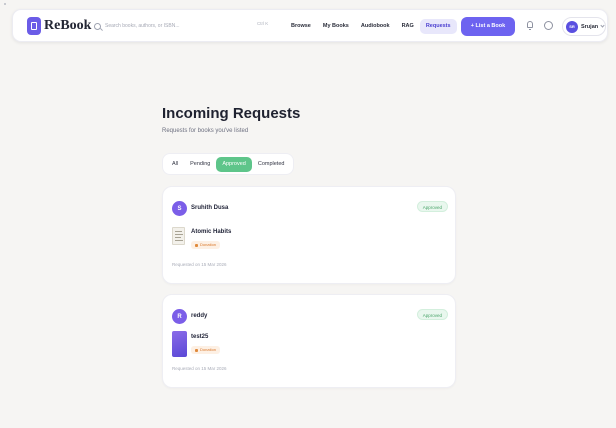 The height and width of the screenshot is (428, 616). Describe the element at coordinates (488, 26) in the screenshot. I see `list-a-book-button: + List a Book` at that location.